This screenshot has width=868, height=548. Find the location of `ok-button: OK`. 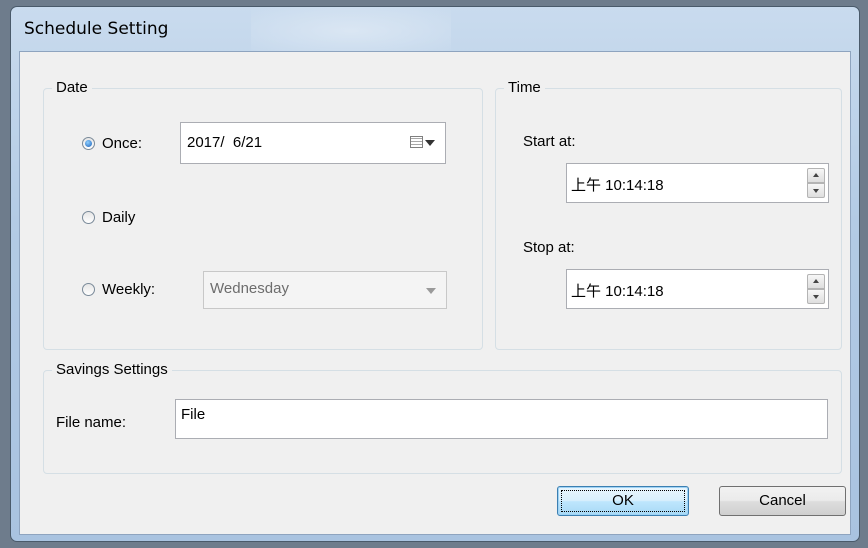

ok-button: OK is located at coordinates (623, 501).